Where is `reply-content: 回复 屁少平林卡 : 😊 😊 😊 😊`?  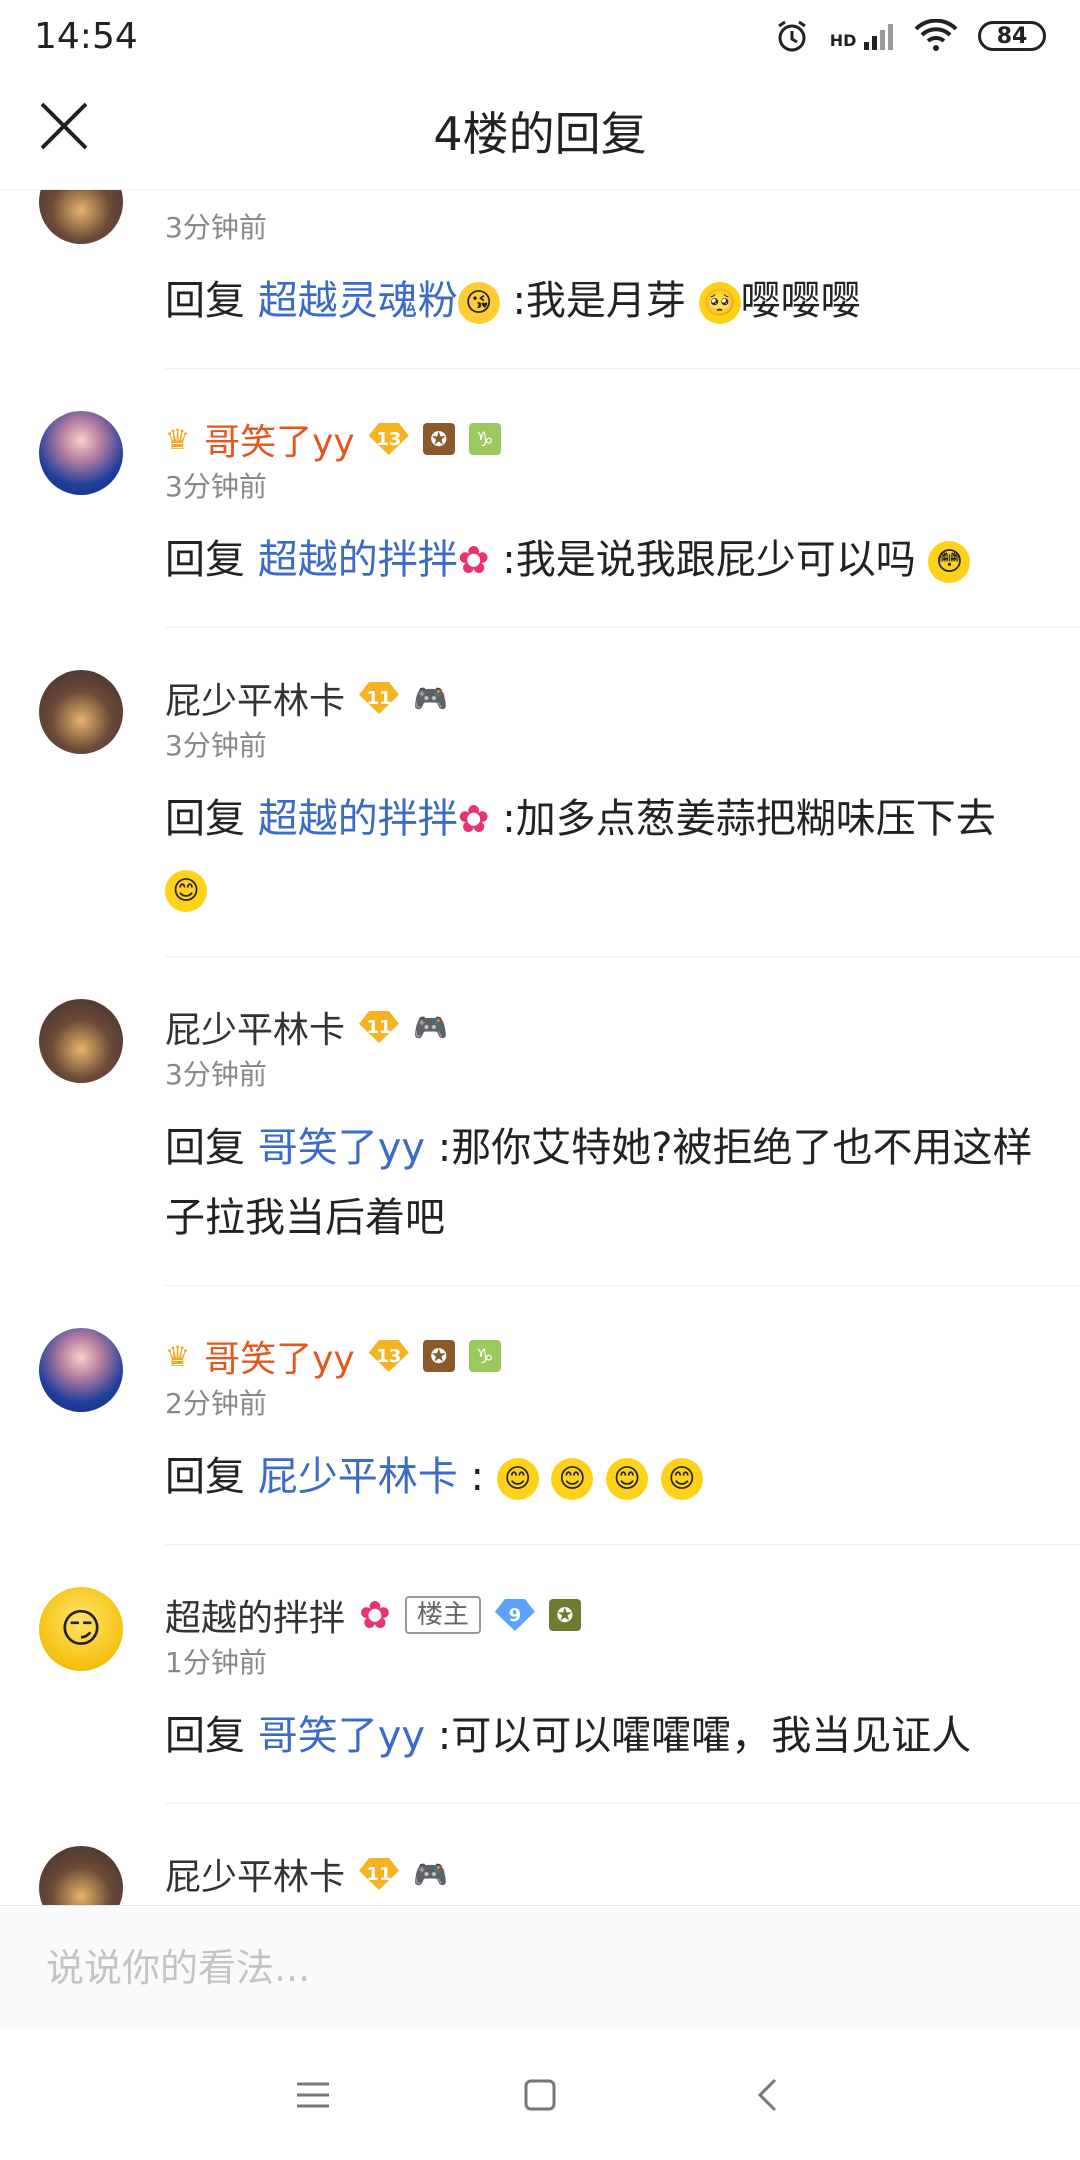
reply-content: 回复 屁少平林卡 : 😊 😊 😊 😊 is located at coordinates (606, 1484).